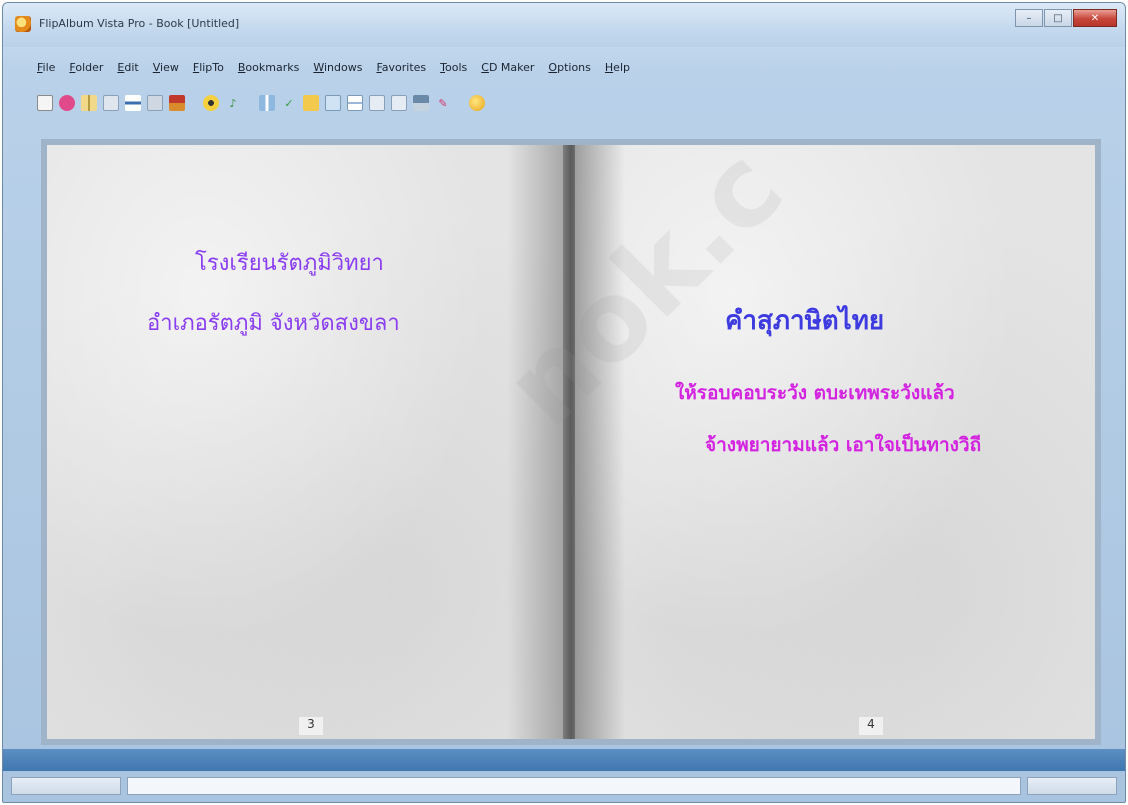  I want to click on save-icon, so click(177, 103).